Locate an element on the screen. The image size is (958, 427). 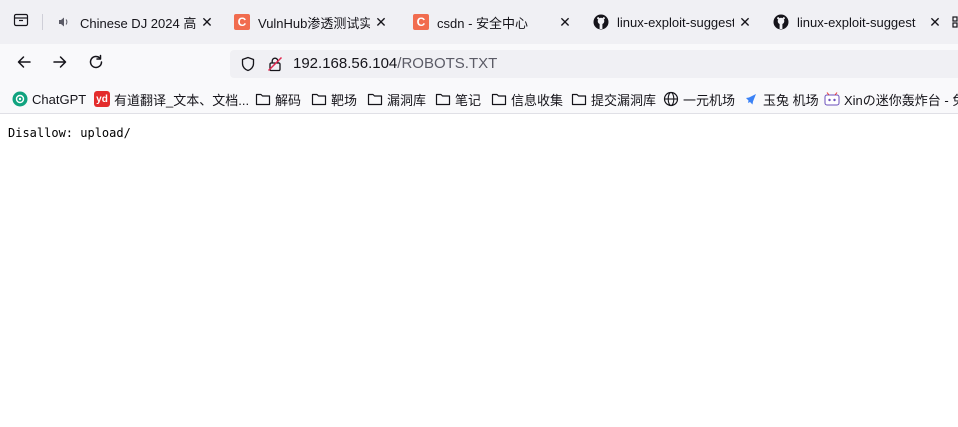
bookmark-label: ChatGPT is located at coordinates (59, 99).